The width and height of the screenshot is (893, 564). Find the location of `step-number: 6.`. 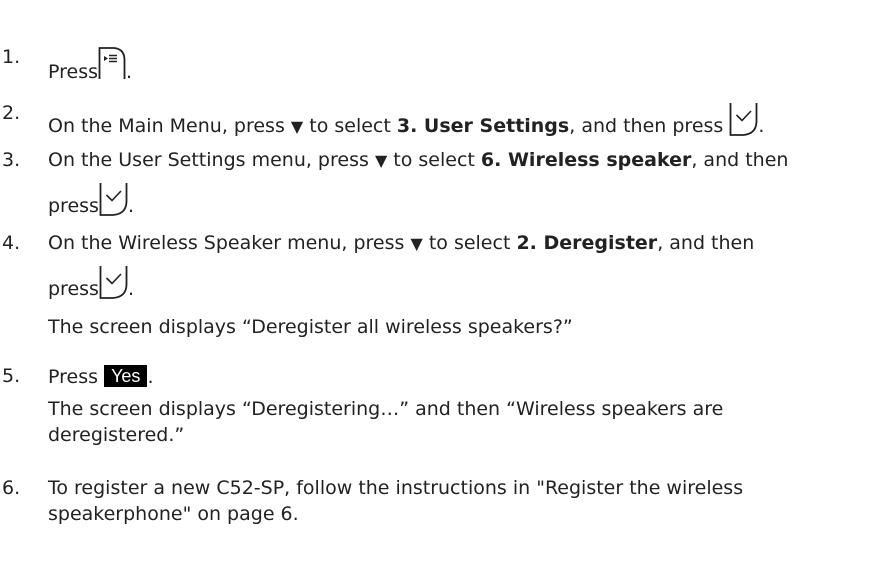

step-number: 6. is located at coordinates (11, 488).